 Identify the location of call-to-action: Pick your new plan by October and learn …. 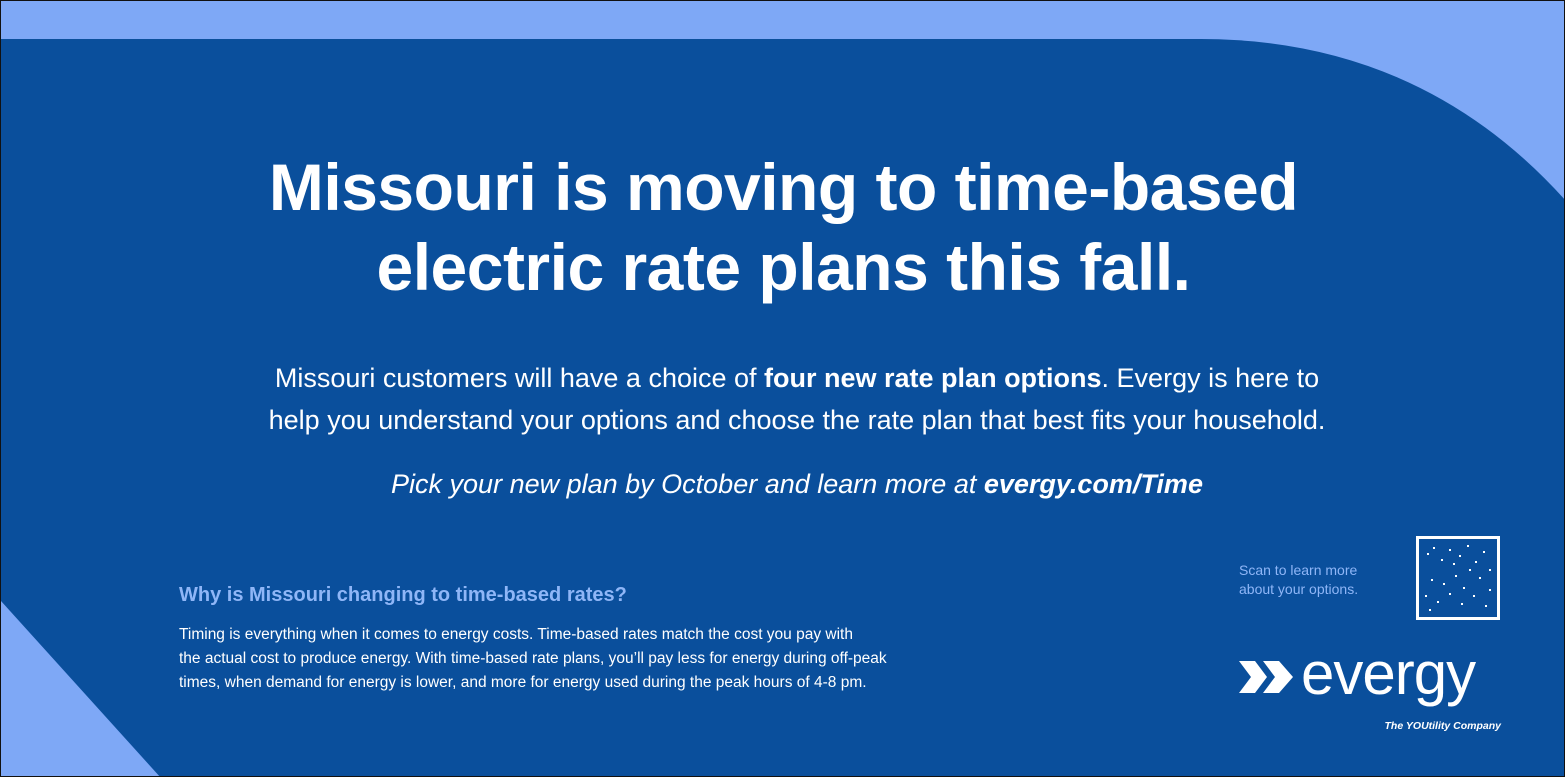
(782, 484).